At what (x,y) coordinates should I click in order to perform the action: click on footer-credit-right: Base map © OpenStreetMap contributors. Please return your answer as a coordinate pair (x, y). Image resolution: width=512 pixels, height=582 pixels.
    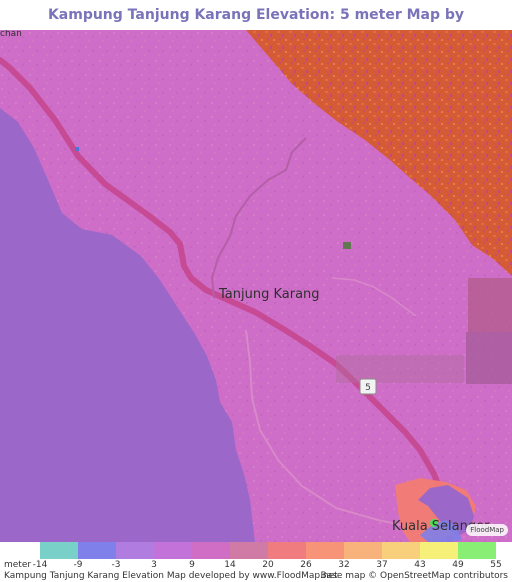
    Looking at the image, I should click on (414, 576).